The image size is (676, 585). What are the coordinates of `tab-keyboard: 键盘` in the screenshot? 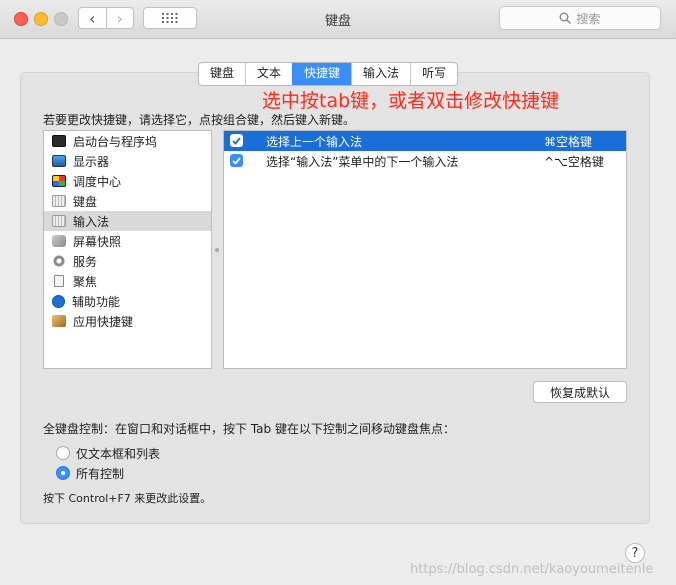 It's located at (222, 74).